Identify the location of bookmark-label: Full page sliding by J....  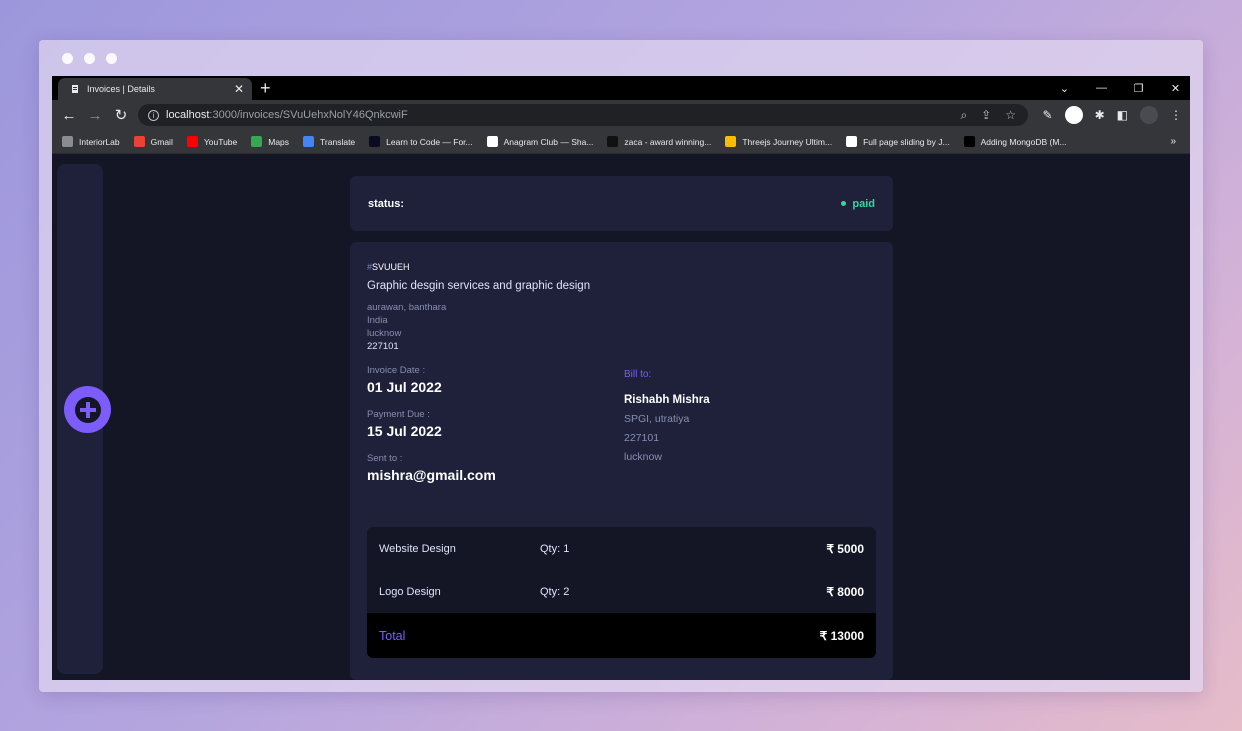
(906, 141).